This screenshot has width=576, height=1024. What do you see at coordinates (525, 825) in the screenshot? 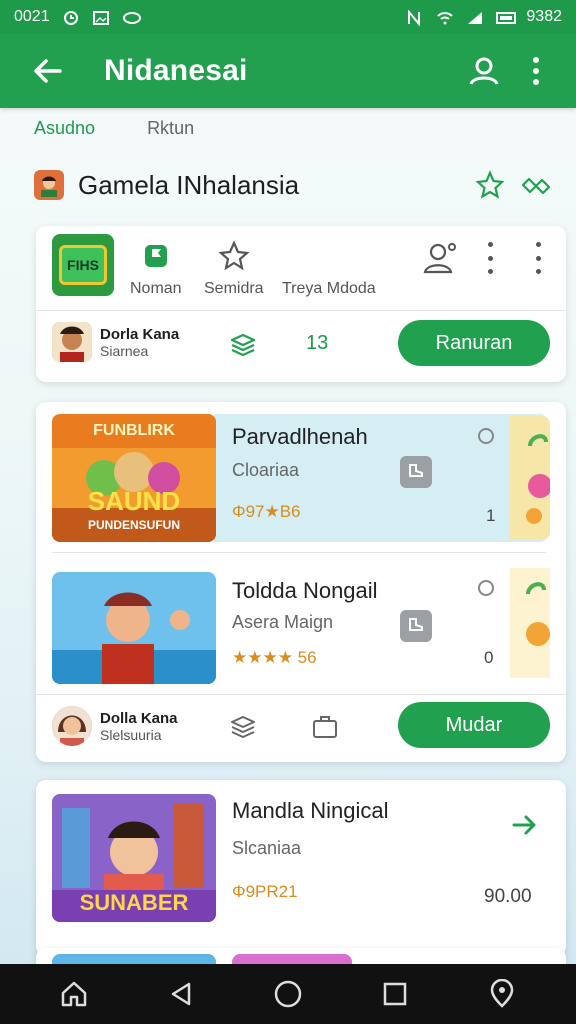
I see `arrow-right-icon` at bounding box center [525, 825].